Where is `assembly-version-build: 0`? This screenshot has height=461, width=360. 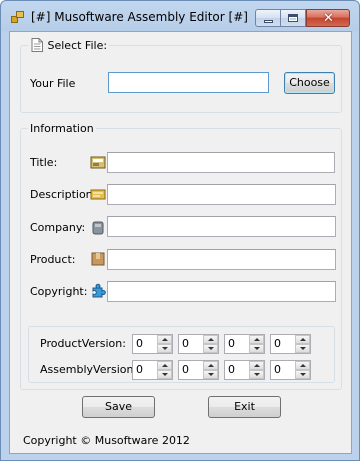 assembly-version-build: 0 is located at coordinates (244, 370).